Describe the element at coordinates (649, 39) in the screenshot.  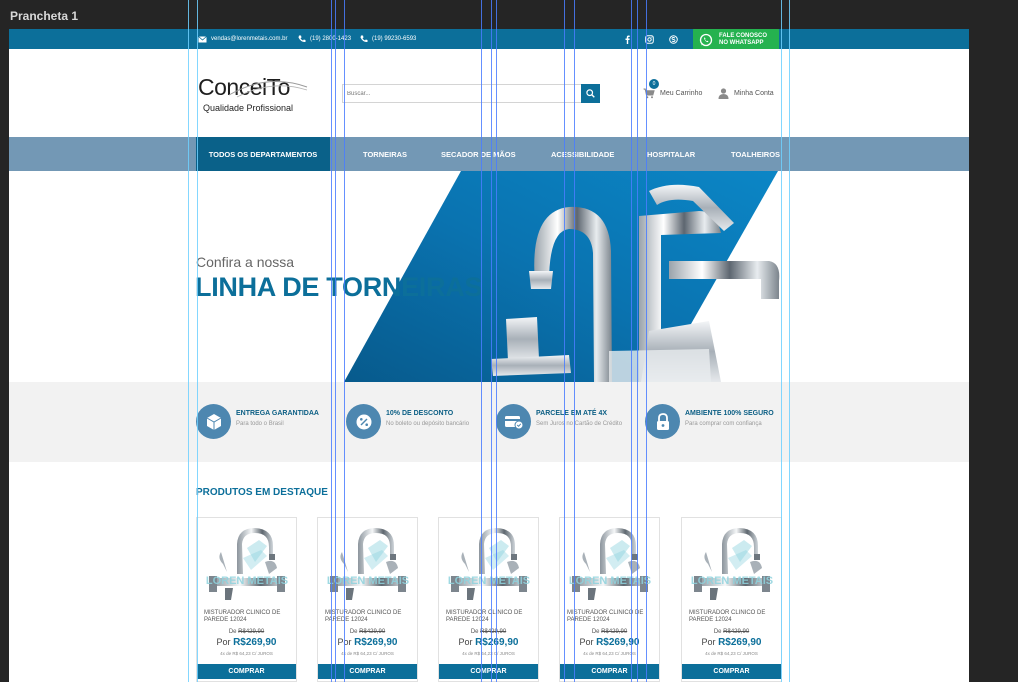
I see `instagram-icon` at that location.